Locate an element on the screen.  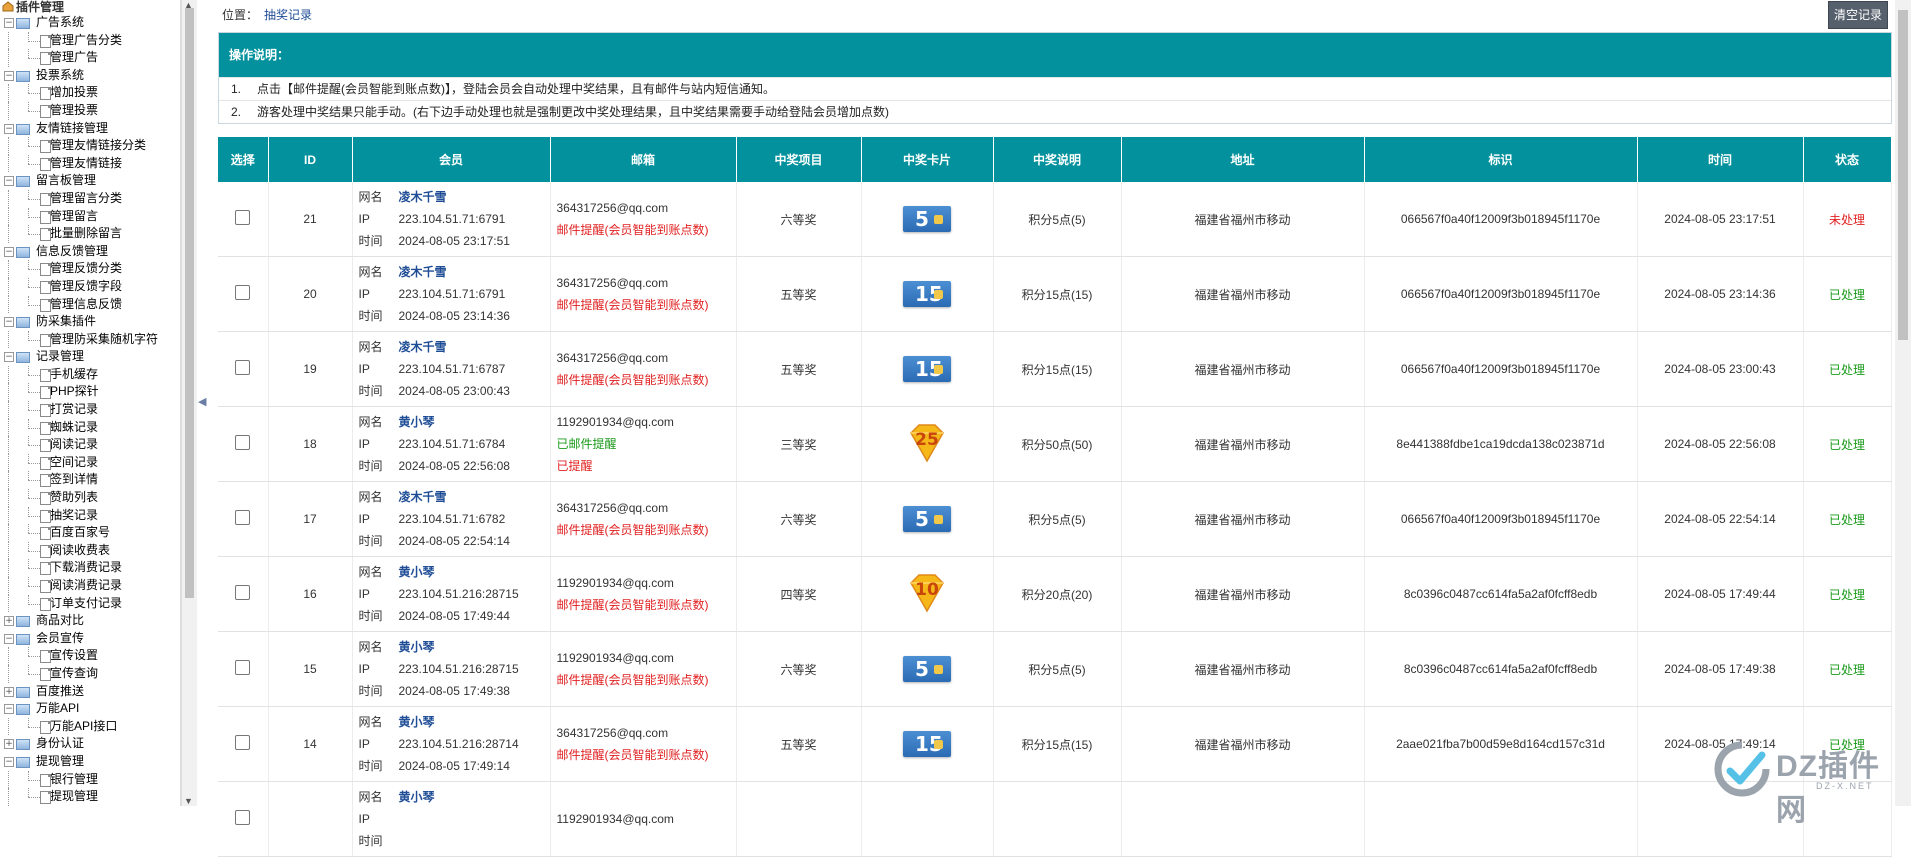
tree-leaf: 管理反馈字段 is located at coordinates (90, 286).